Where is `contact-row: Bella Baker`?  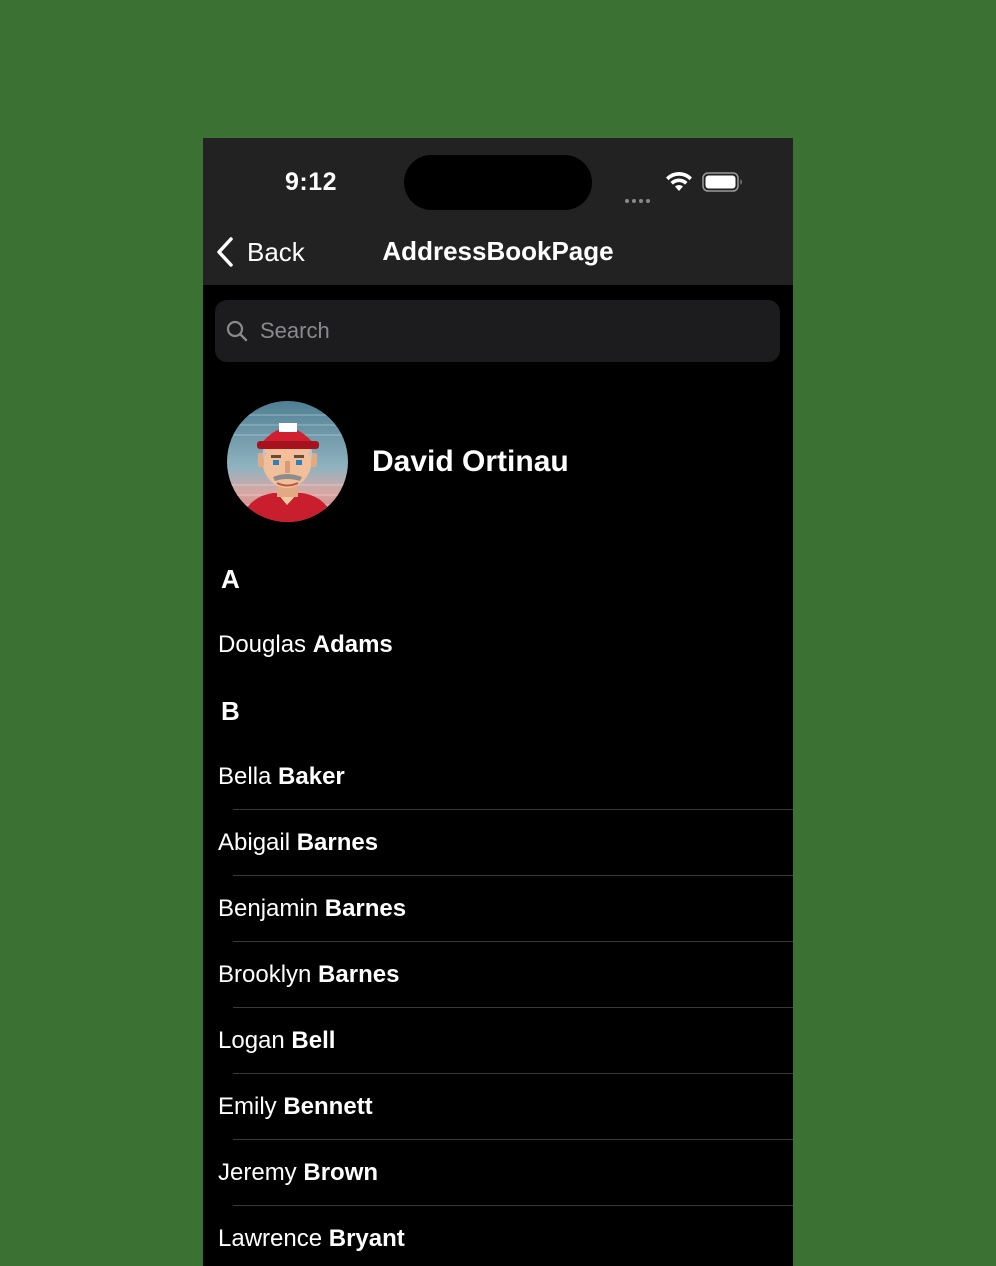 contact-row: Bella Baker is located at coordinates (498, 777).